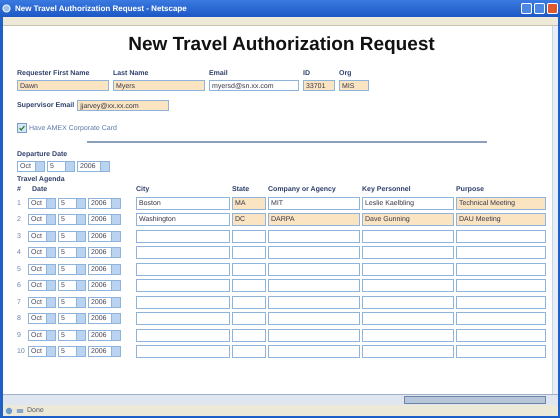  What do you see at coordinates (475, 400) in the screenshot?
I see `scrollbar-thumb` at bounding box center [475, 400].